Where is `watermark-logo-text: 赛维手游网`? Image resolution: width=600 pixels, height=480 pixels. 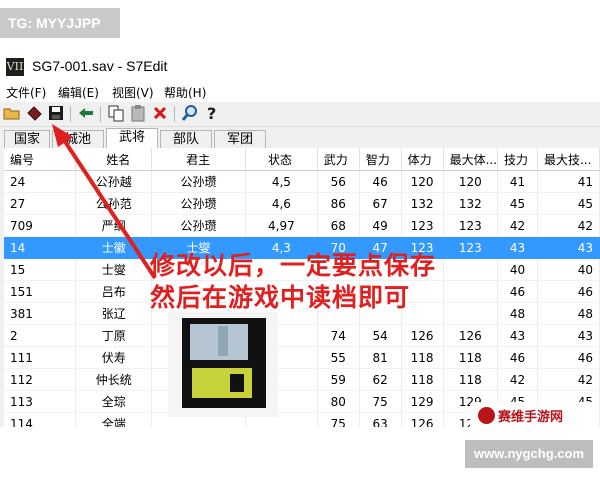
watermark-logo-text: 赛维手游网 is located at coordinates (531, 417).